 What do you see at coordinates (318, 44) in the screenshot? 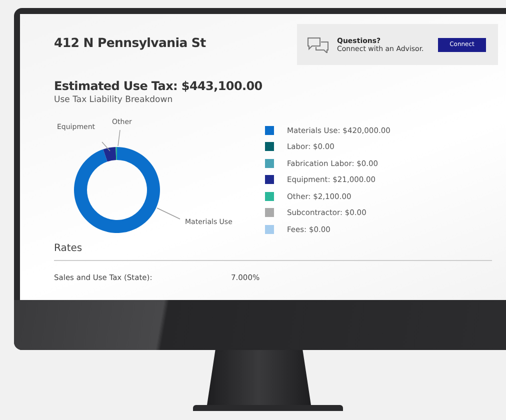
I see `chat-bubbles-icon` at bounding box center [318, 44].